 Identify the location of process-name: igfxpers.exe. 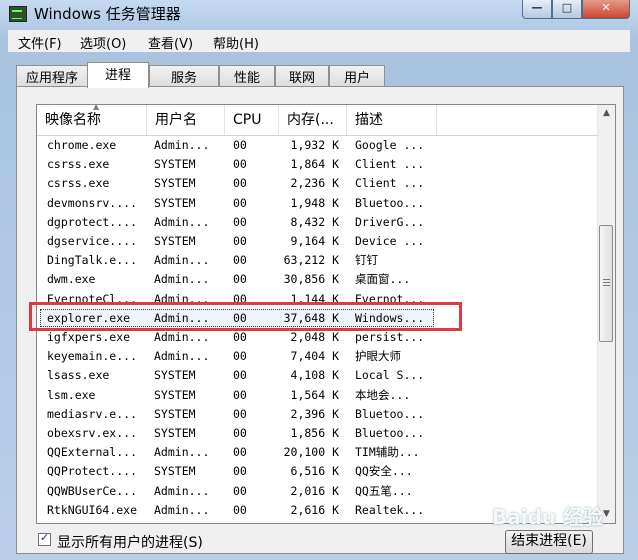
(89, 337).